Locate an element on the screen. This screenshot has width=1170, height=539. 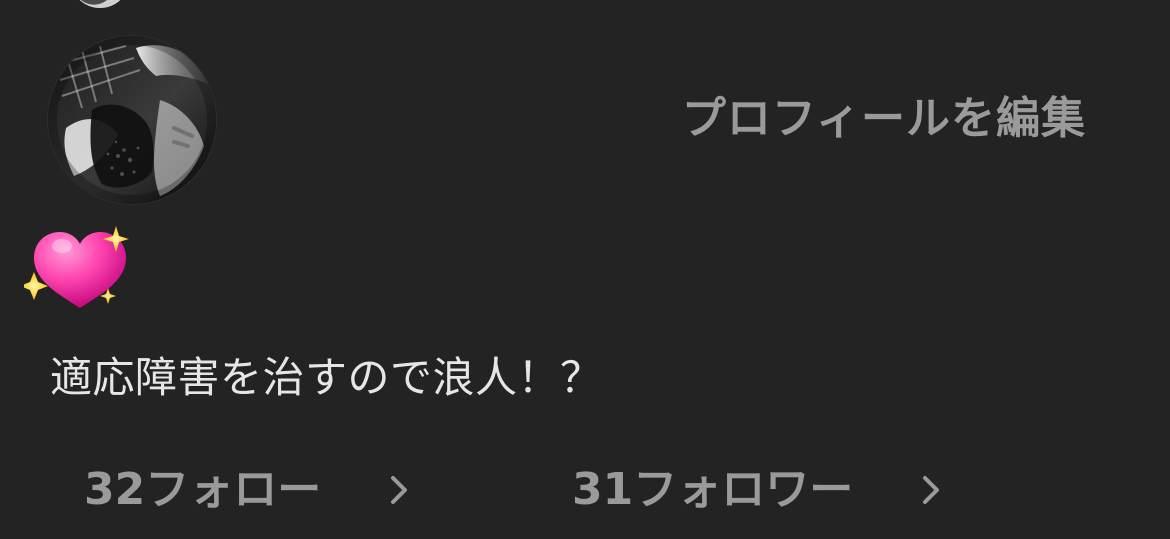
followers-link: 31 フォロワー is located at coordinates (761, 490).